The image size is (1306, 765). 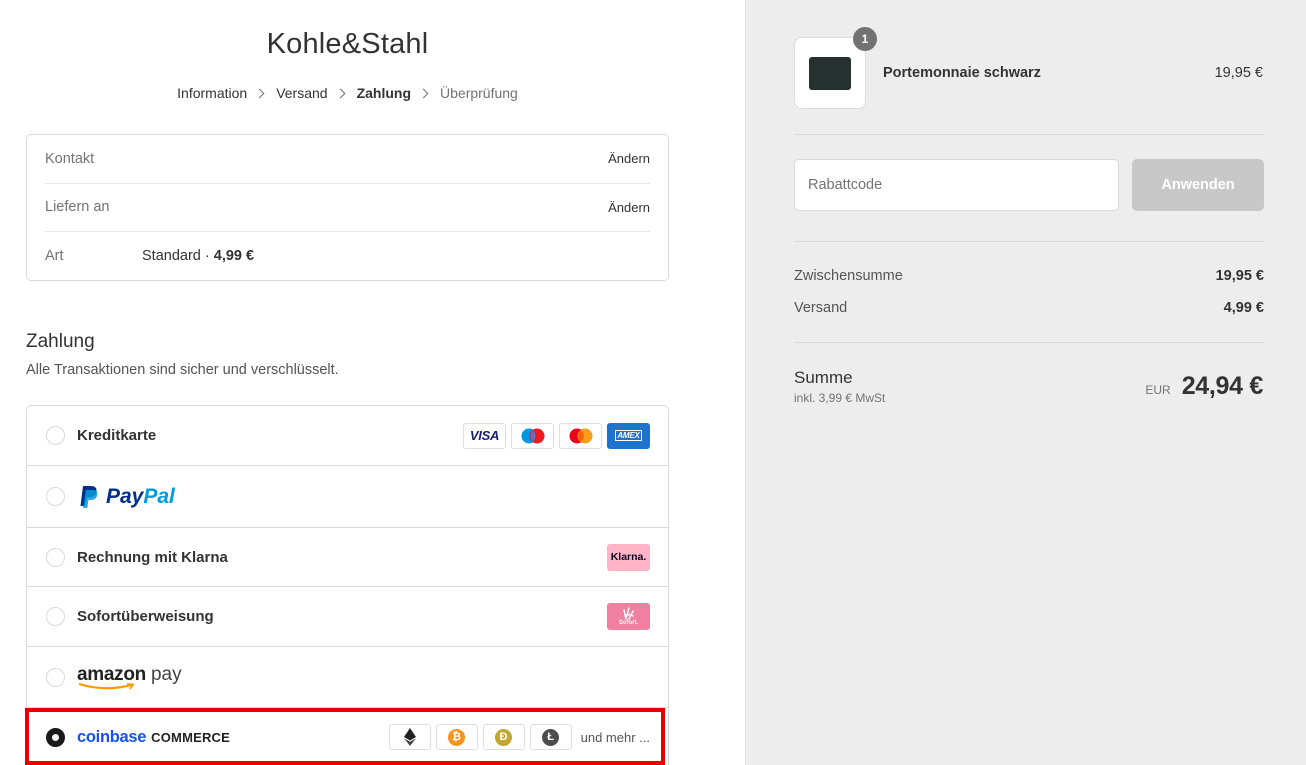 What do you see at coordinates (55, 557) in the screenshot?
I see `radio-klarna` at bounding box center [55, 557].